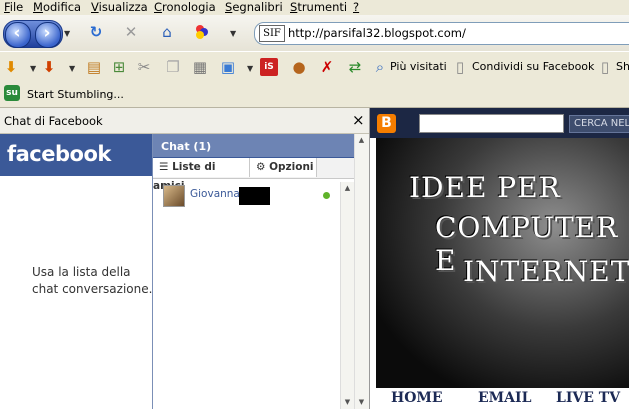  Describe the element at coordinates (184, 121) in the screenshot. I see `sidebar-header: Chat di Facebook ×` at that location.